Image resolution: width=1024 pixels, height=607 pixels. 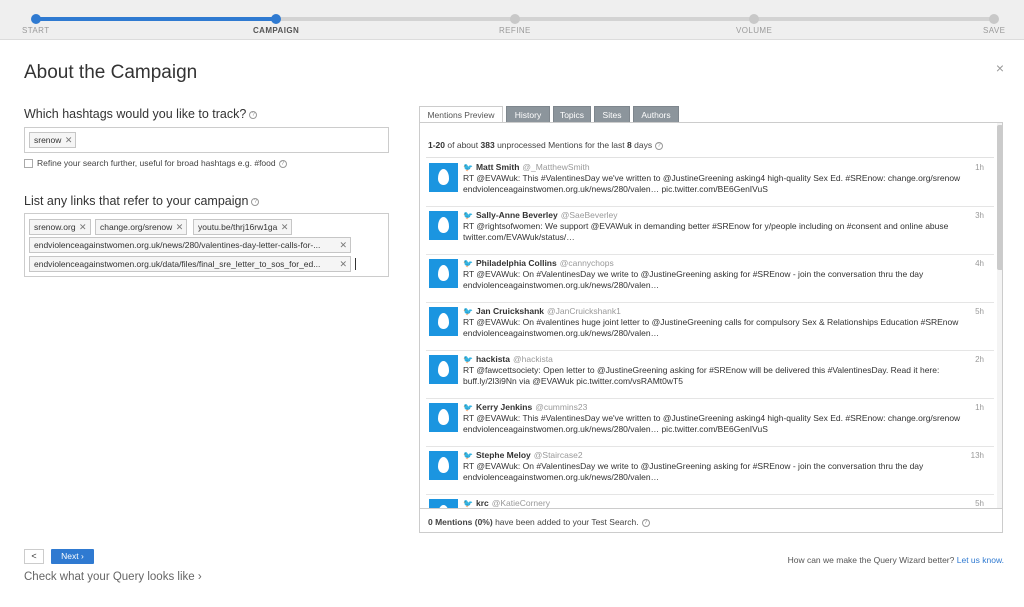 I want to click on feedback-link: Let us know., so click(x=980, y=560).